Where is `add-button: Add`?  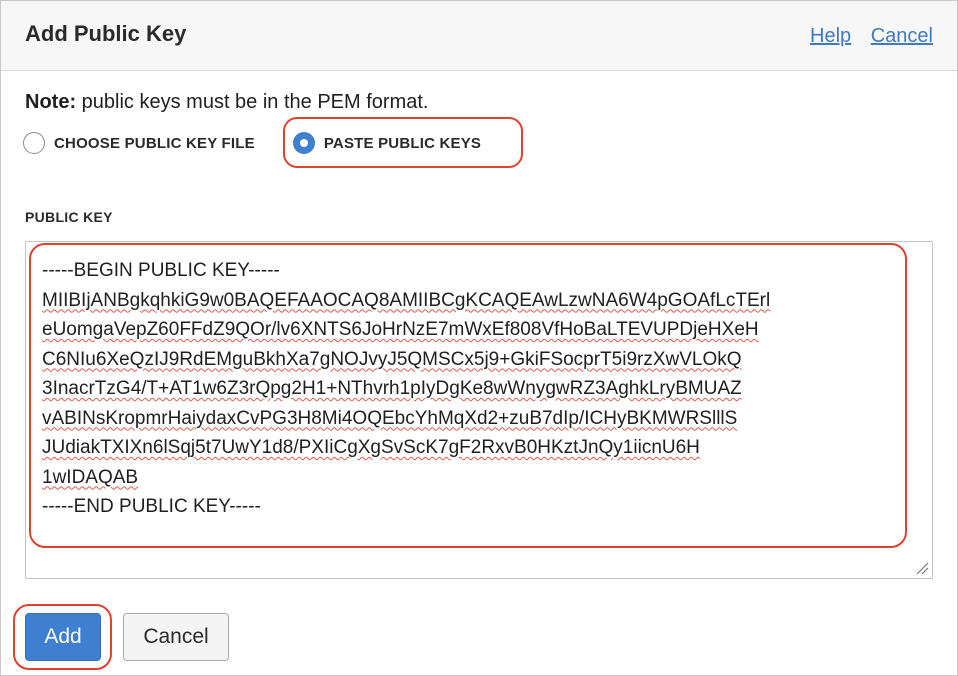
add-button: Add is located at coordinates (63, 637).